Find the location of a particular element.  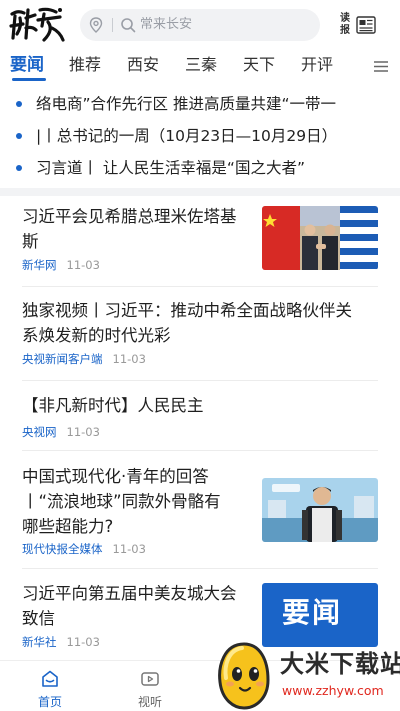

news-source: 央视新闻客户端 is located at coordinates (62, 359).